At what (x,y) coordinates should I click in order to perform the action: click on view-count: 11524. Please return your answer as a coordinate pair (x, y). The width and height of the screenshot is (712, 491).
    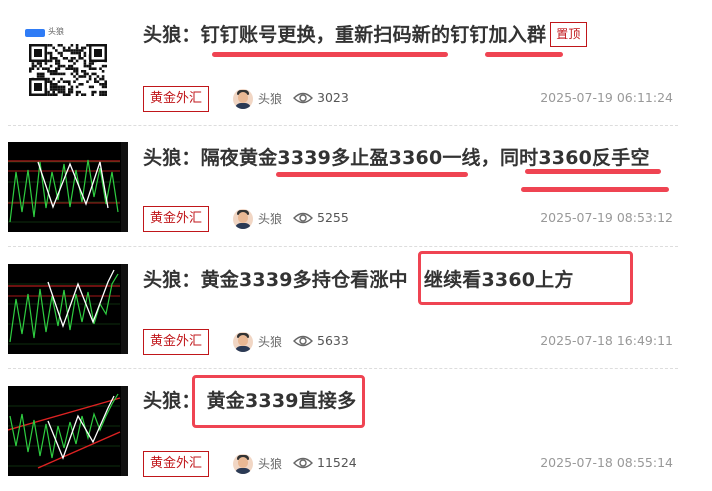
    Looking at the image, I should click on (337, 462).